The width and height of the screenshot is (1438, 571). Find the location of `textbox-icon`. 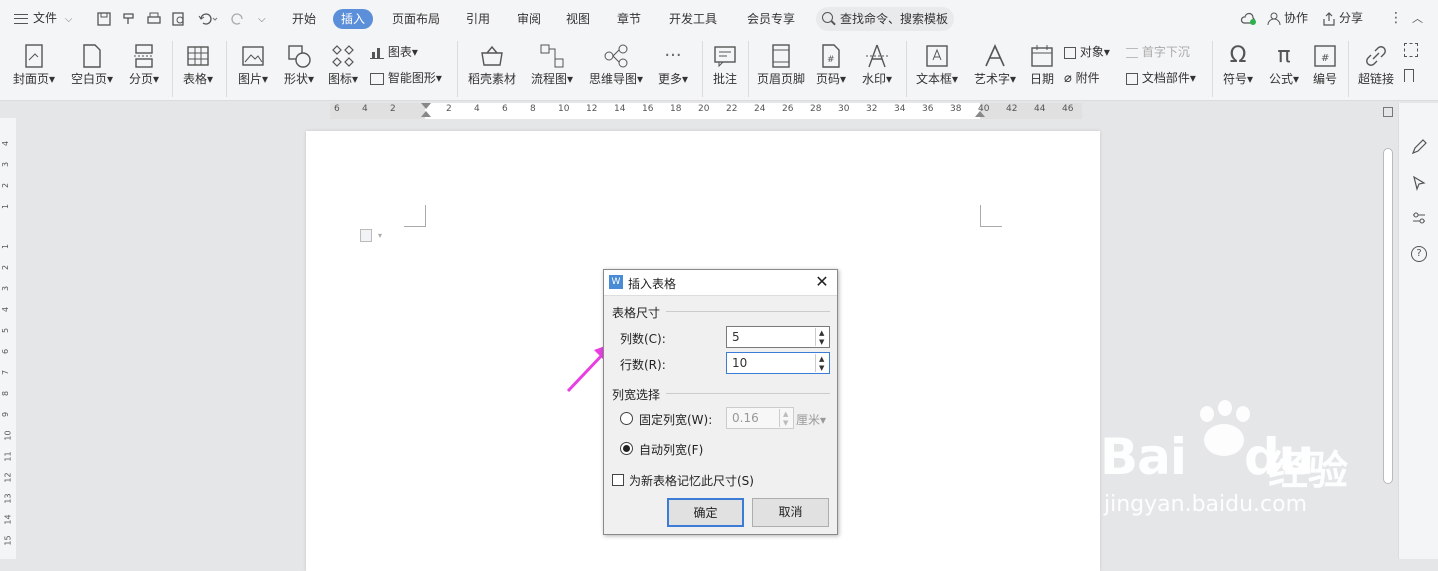

textbox-icon is located at coordinates (937, 56).